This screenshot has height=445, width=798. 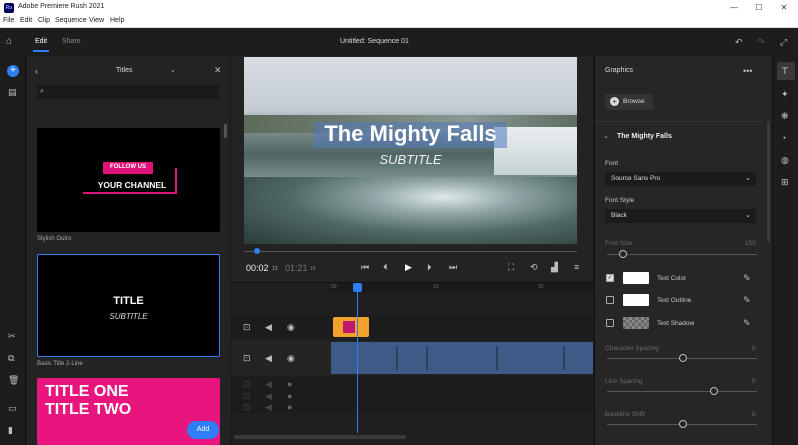 What do you see at coordinates (12, 408) in the screenshot?
I see `timeline-view-icon: ▭` at bounding box center [12, 408].